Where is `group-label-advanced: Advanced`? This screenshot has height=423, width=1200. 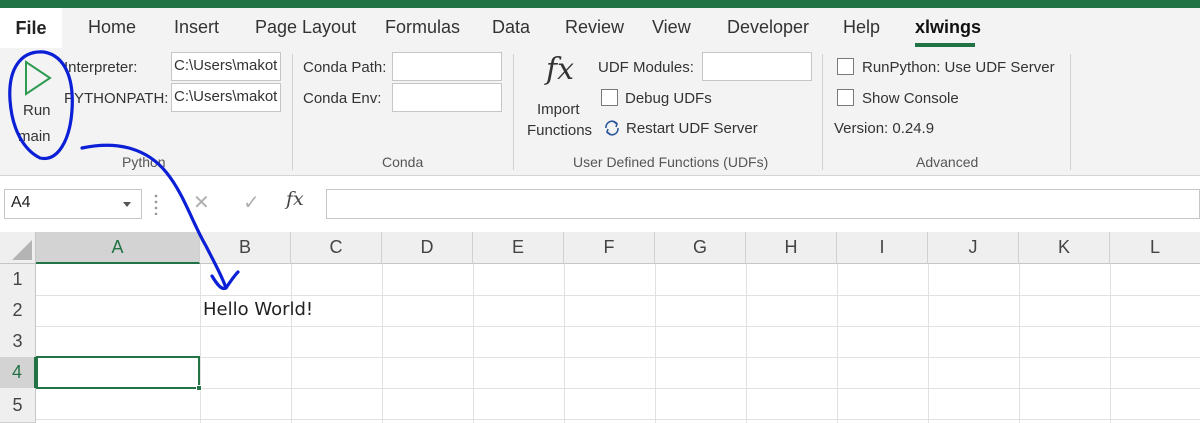 group-label-advanced: Advanced is located at coordinates (947, 162).